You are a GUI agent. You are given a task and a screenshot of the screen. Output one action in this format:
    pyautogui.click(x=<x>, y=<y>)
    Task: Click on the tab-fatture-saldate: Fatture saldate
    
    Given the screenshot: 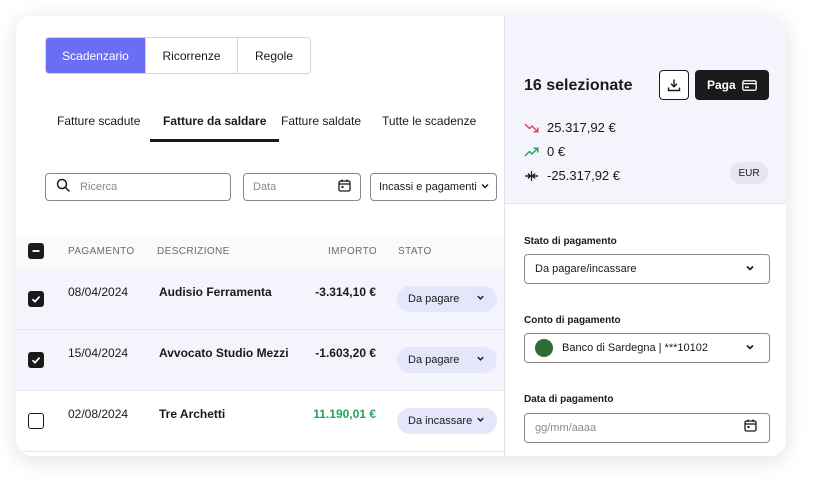 What is the action you would take?
    pyautogui.click(x=321, y=124)
    